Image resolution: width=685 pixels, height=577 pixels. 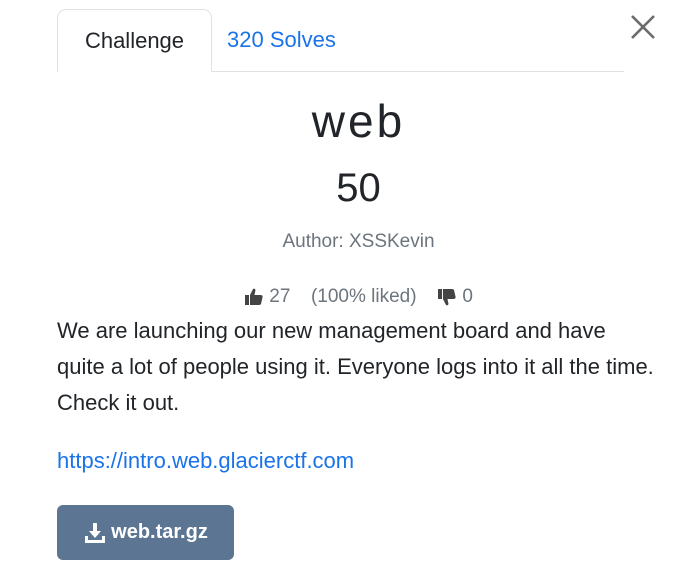 What do you see at coordinates (159, 532) in the screenshot?
I see `download-filename: web.tar.gz` at bounding box center [159, 532].